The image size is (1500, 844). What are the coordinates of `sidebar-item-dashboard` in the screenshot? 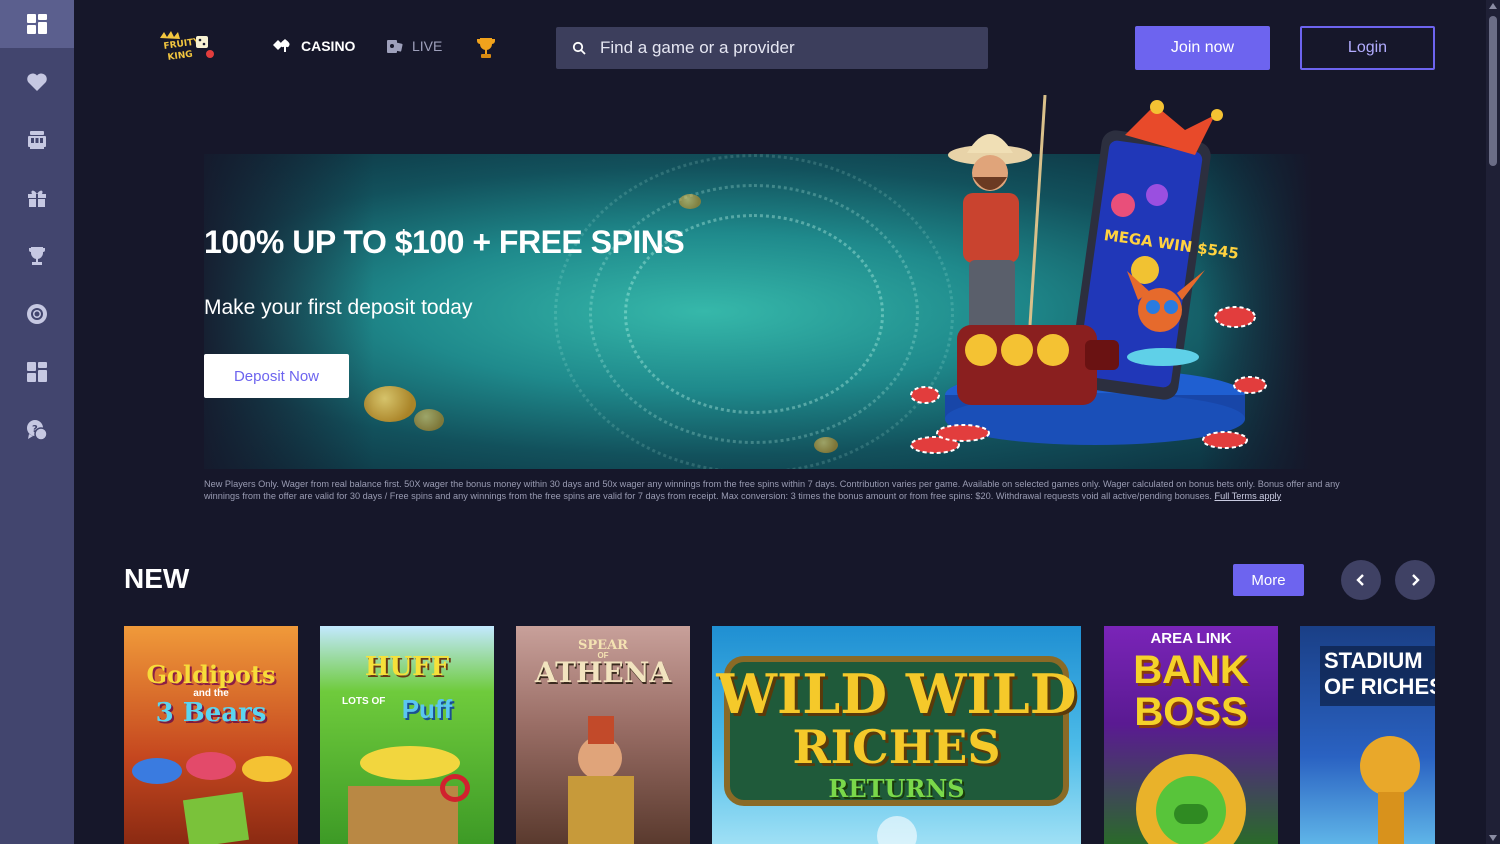 It's located at (37, 24).